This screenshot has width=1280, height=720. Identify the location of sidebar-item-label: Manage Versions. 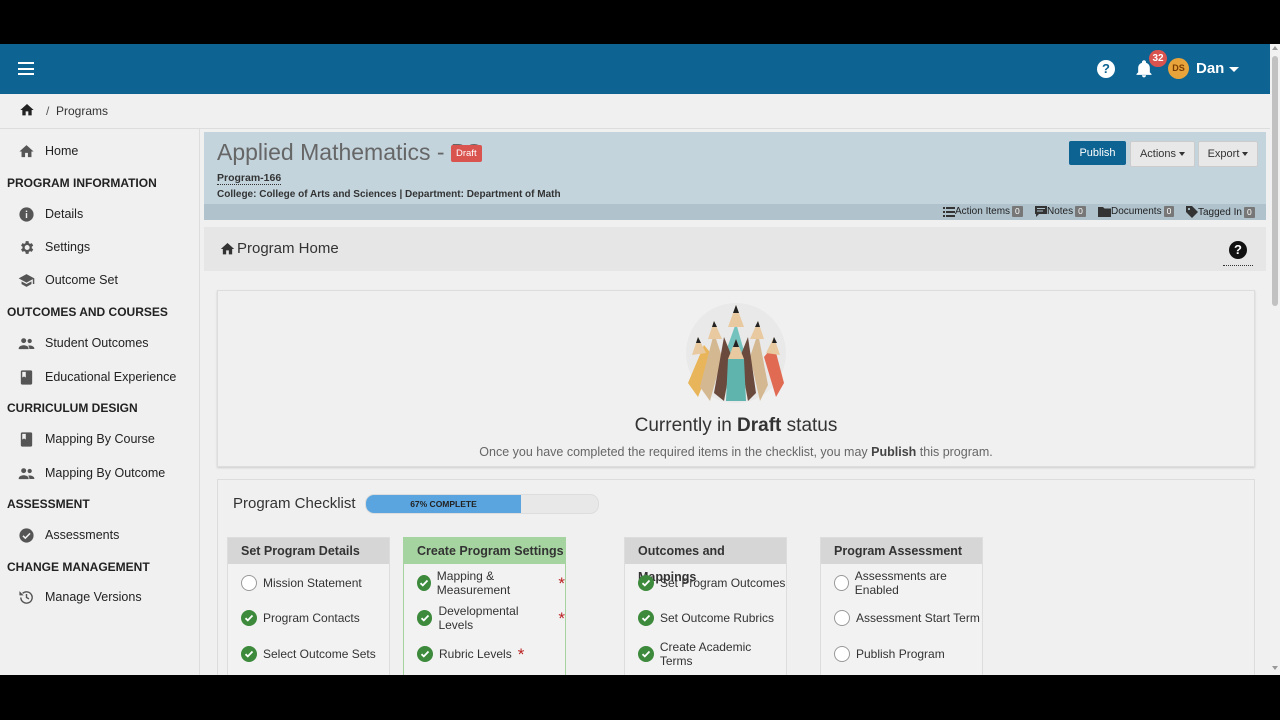
(93, 597).